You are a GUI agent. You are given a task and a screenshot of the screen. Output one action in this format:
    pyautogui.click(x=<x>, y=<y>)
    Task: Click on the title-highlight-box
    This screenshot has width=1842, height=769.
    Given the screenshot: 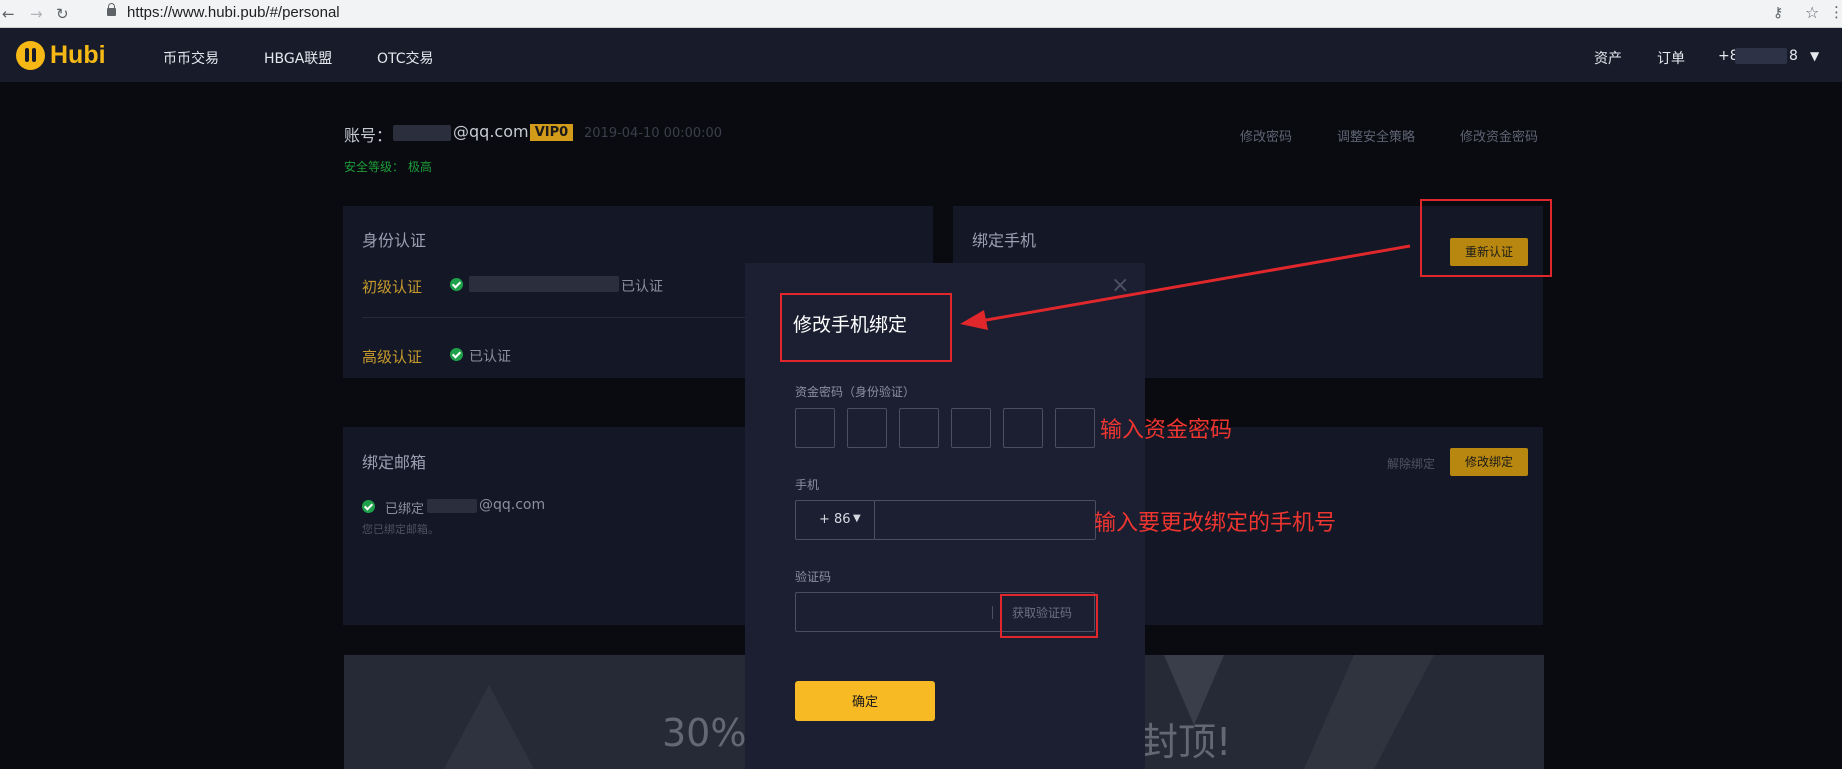 What is the action you would take?
    pyautogui.click(x=866, y=327)
    